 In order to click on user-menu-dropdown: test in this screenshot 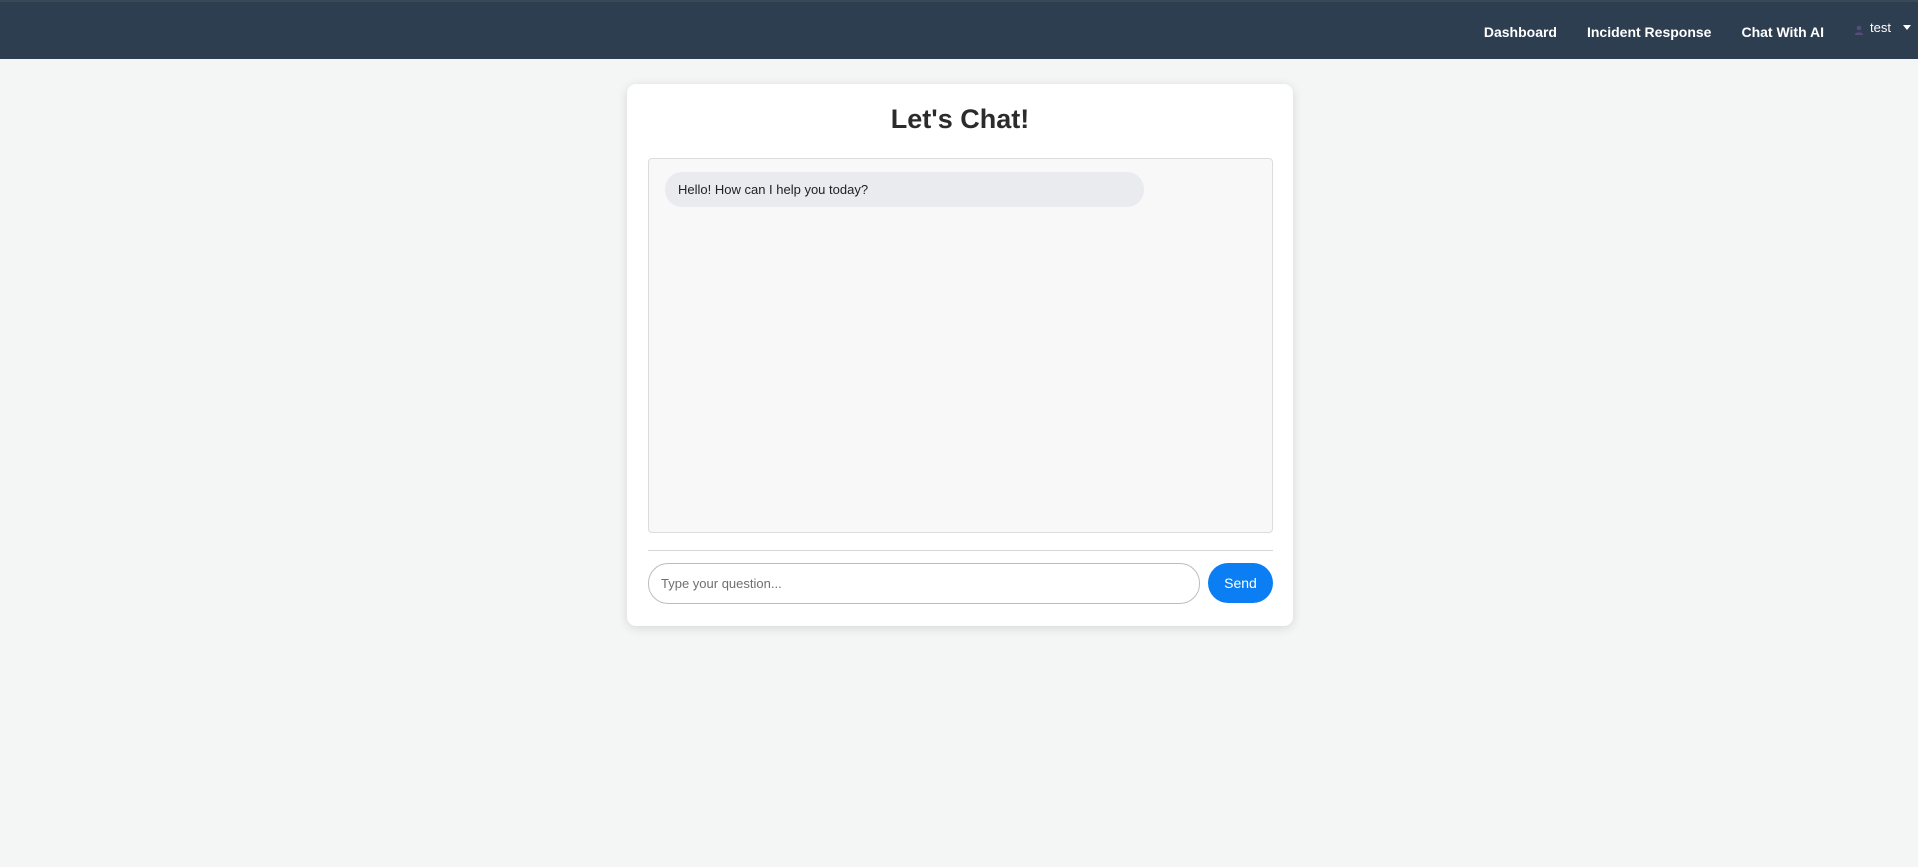, I will do `click(1882, 27)`.